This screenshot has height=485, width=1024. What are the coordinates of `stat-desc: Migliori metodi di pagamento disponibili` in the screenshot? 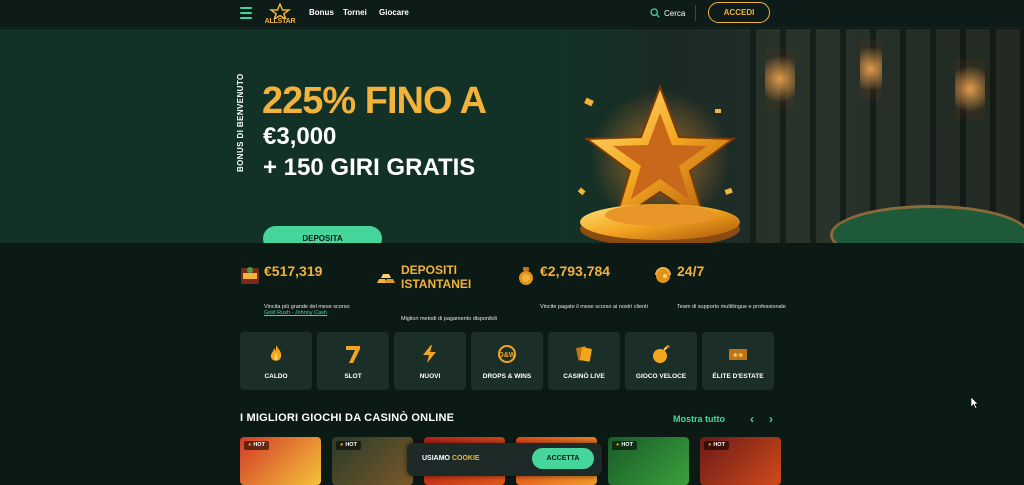 It's located at (449, 319).